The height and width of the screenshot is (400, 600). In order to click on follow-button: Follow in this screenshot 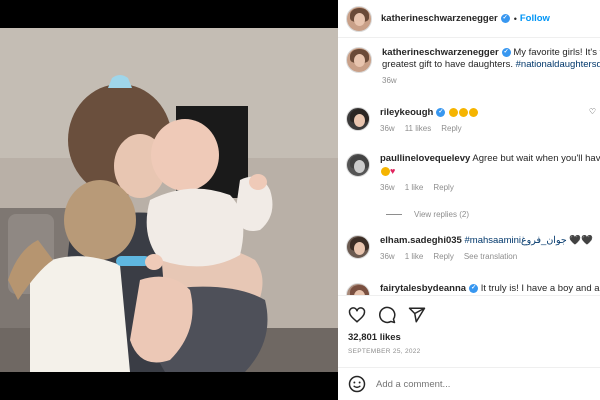, I will do `click(535, 18)`.